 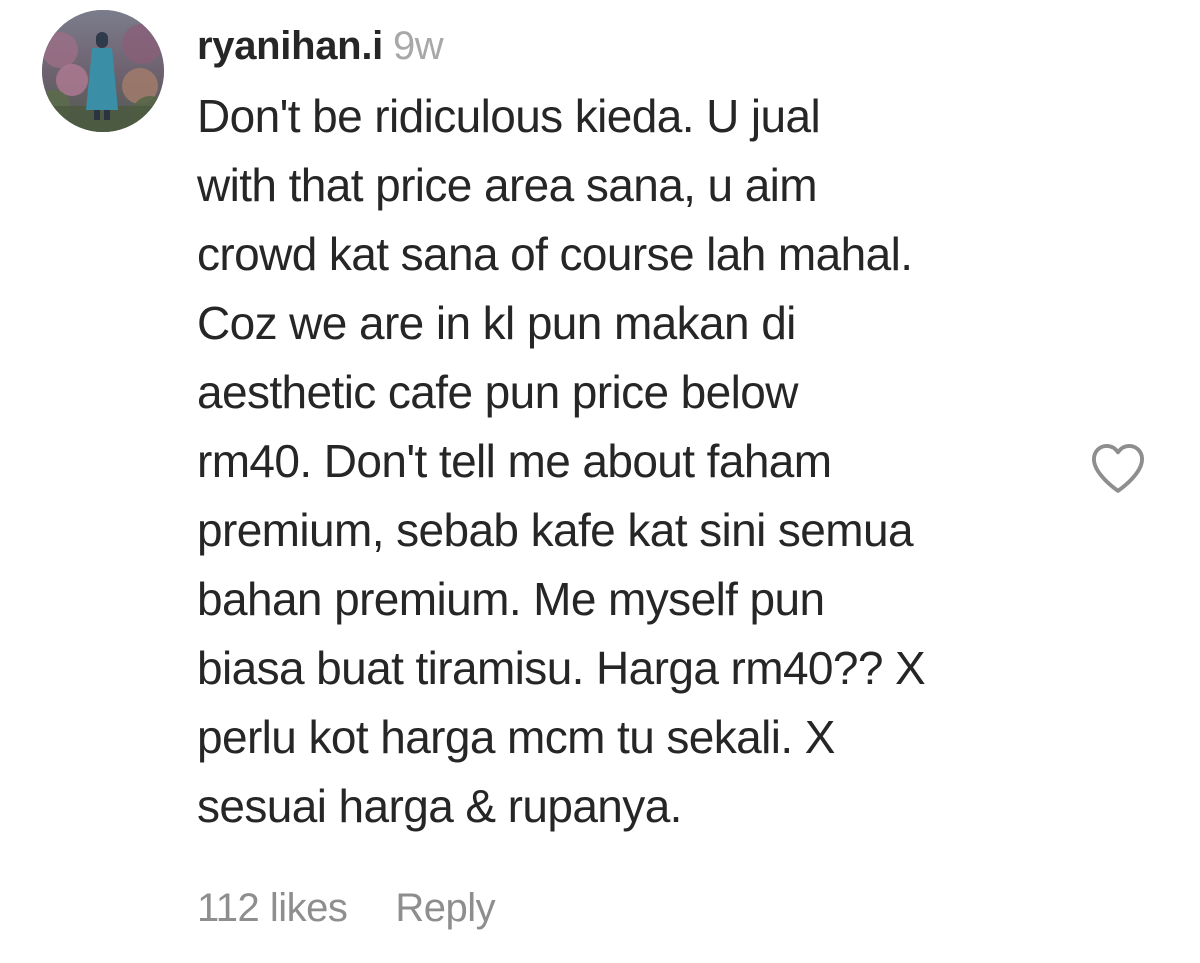 I want to click on likes-count-link: 112 likes, so click(x=272, y=908).